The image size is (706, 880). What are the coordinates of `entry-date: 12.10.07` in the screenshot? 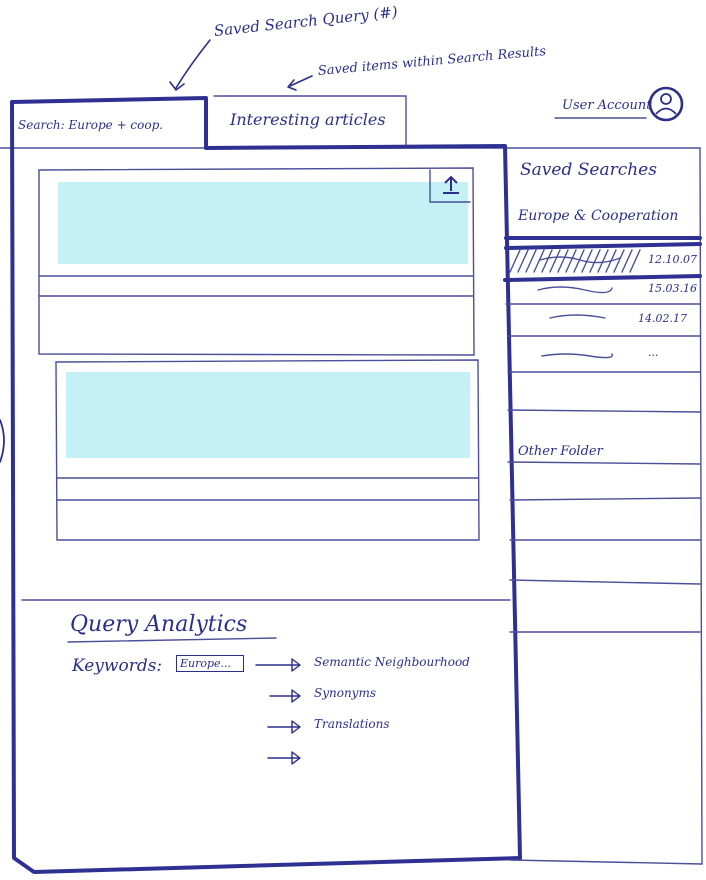 It's located at (672, 259).